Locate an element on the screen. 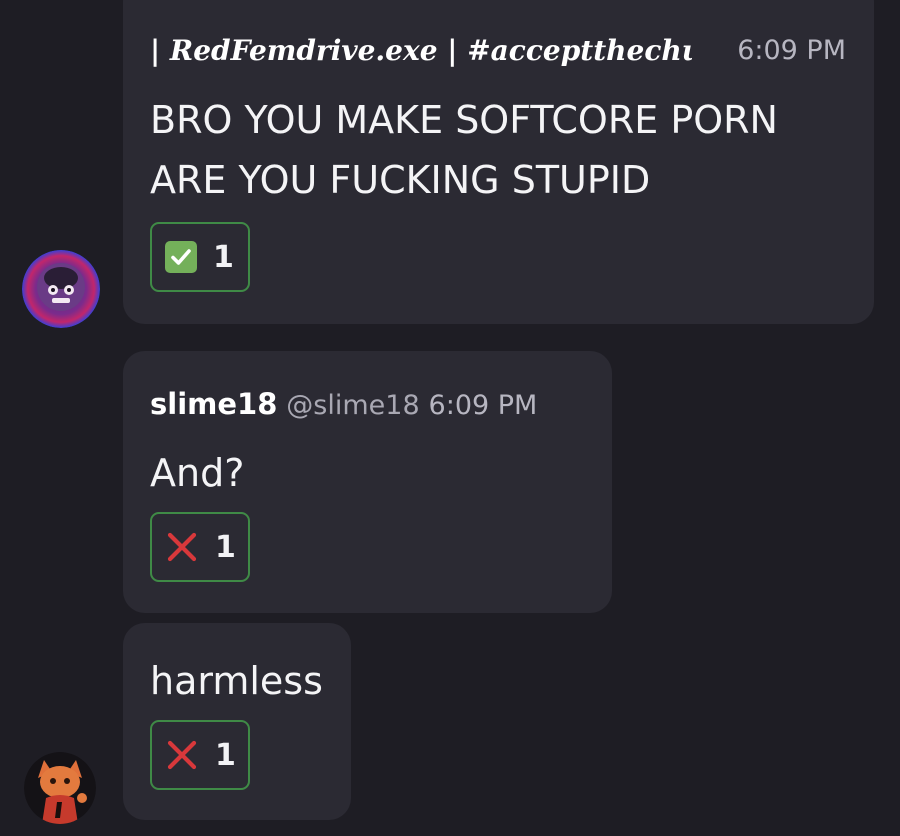  message-text: harmless is located at coordinates (236, 681).